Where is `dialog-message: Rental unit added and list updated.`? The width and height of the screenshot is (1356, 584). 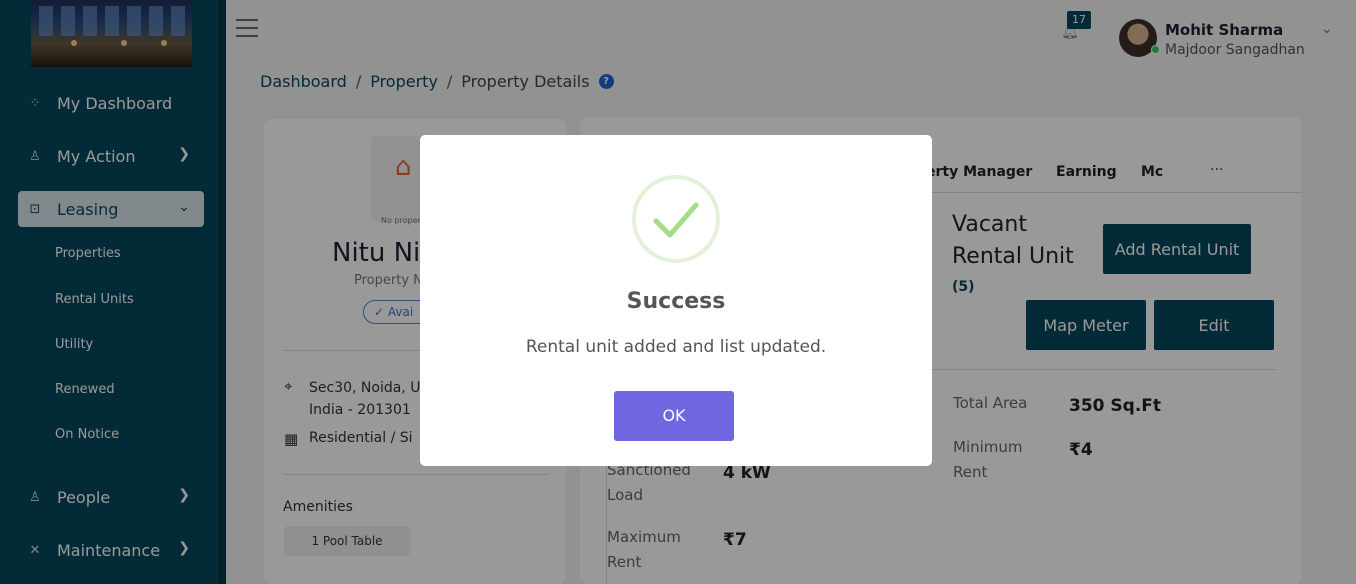
dialog-message: Rental unit added and list updated. is located at coordinates (676, 347).